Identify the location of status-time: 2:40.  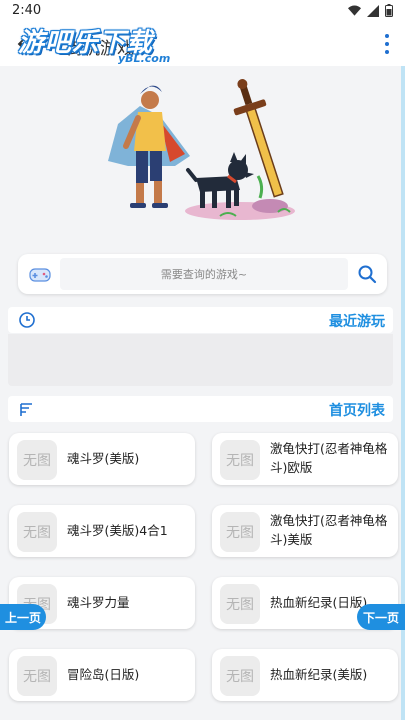
(27, 10).